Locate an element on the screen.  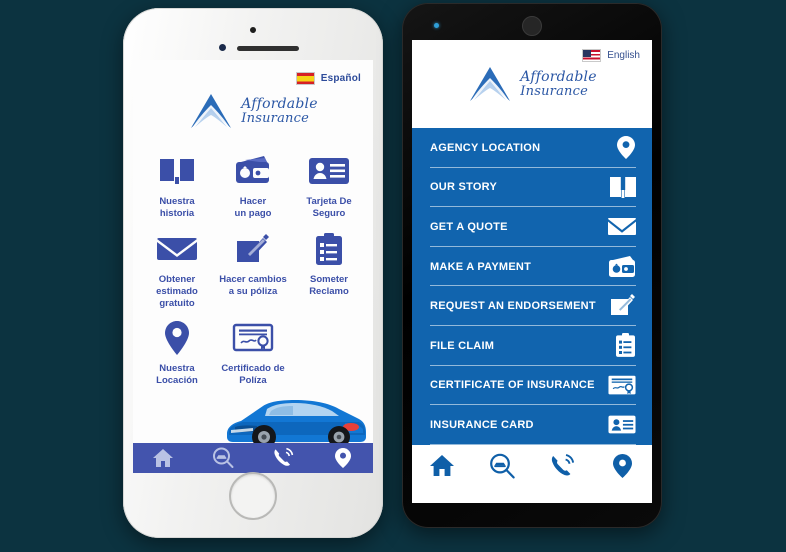
tile-certificado-de-poliza: Certificado de Políza is located at coordinates (253, 351).